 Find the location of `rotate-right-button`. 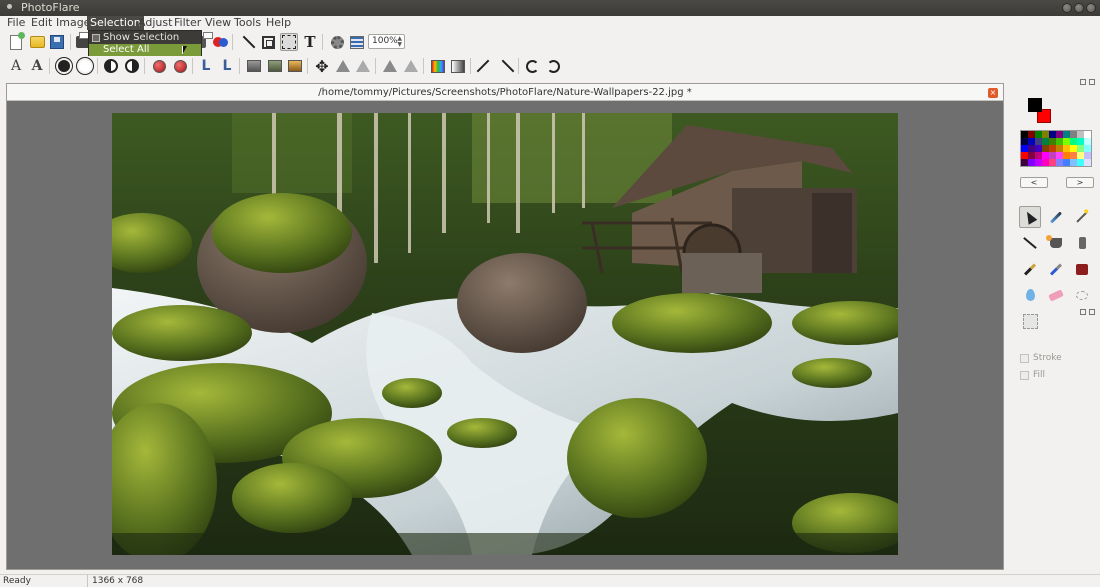

rotate-right-button is located at coordinates (553, 66).